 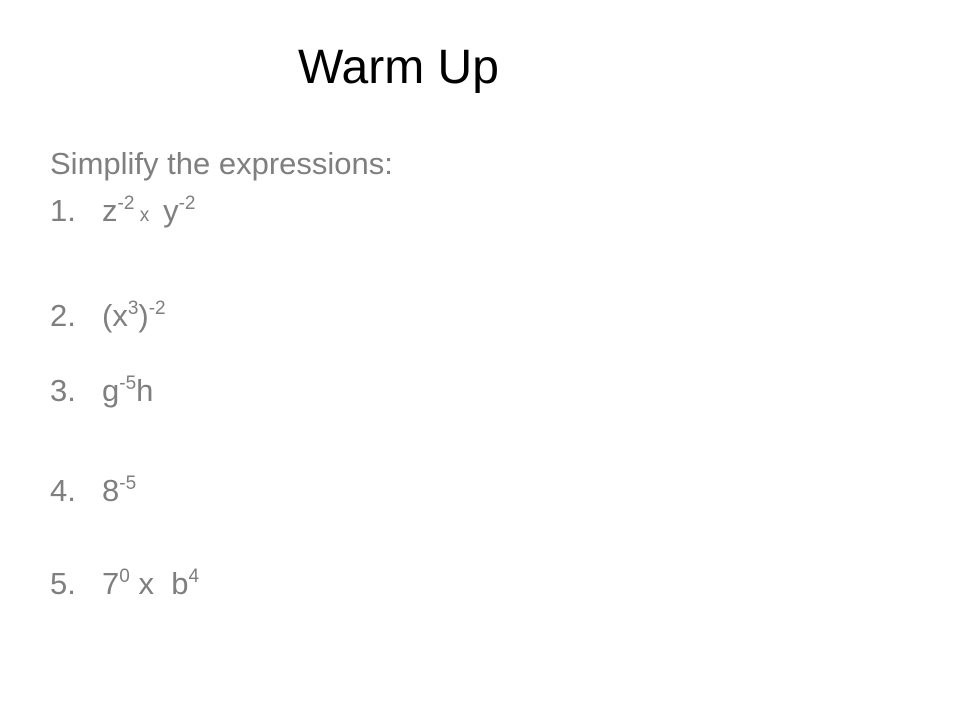 I want to click on expression-item-5: 5. 70 x b4, so click(x=125, y=583).